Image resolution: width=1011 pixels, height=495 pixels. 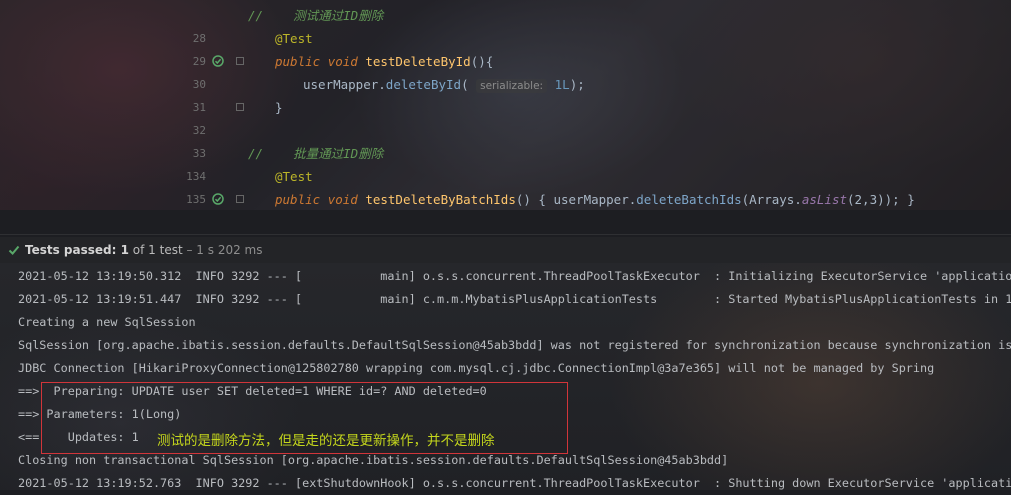 I want to click on static-method-call: asList, so click(x=824, y=199).